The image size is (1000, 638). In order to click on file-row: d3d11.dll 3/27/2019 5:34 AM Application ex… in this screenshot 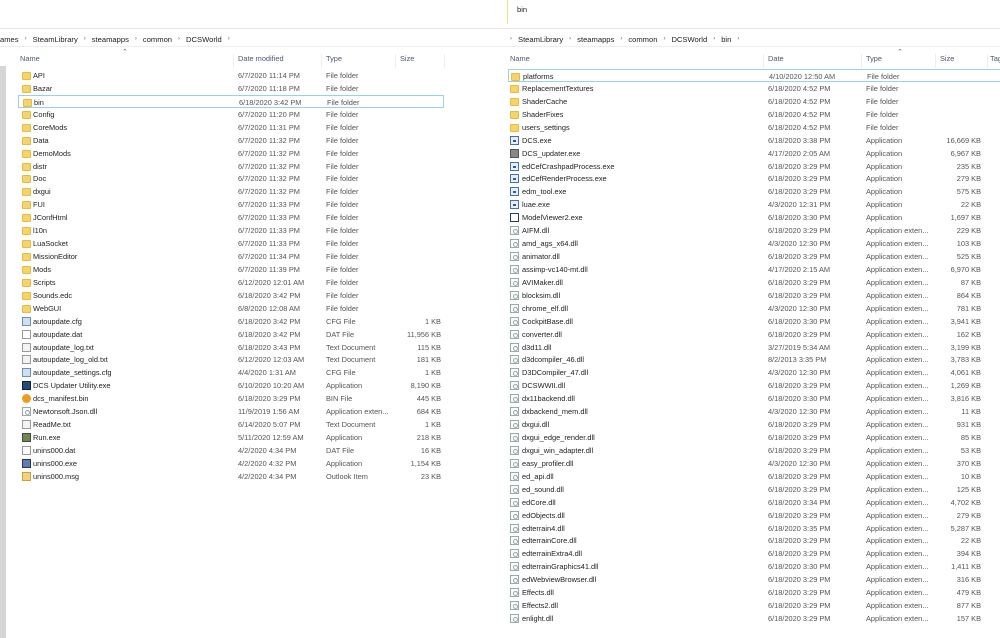, I will do `click(754, 347)`.